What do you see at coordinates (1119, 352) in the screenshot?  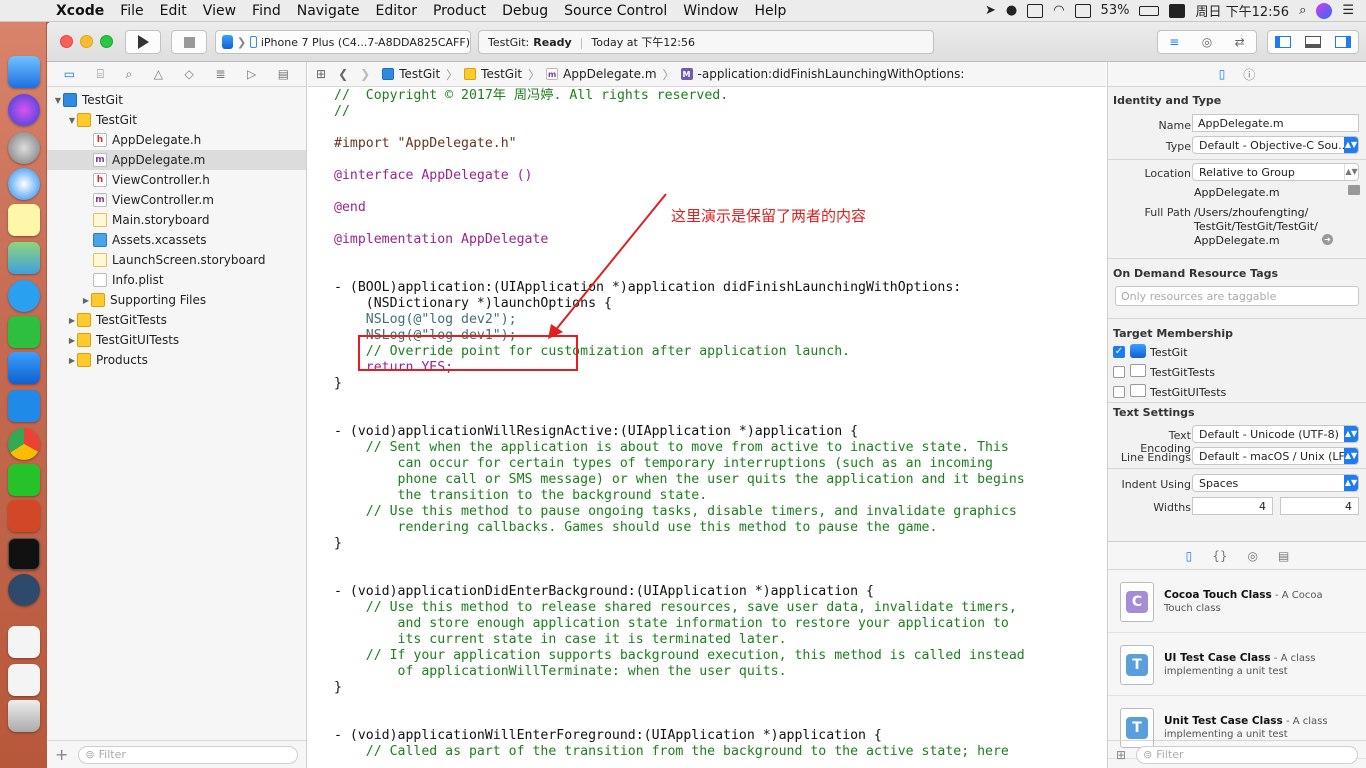 I see `target-testgit-checkbox: ✓` at bounding box center [1119, 352].